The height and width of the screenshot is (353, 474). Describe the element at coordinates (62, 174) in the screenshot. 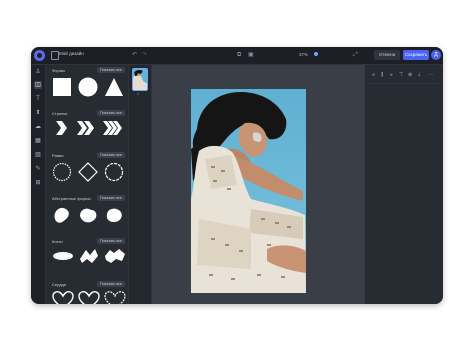

I see `circle-frame-shape` at that location.